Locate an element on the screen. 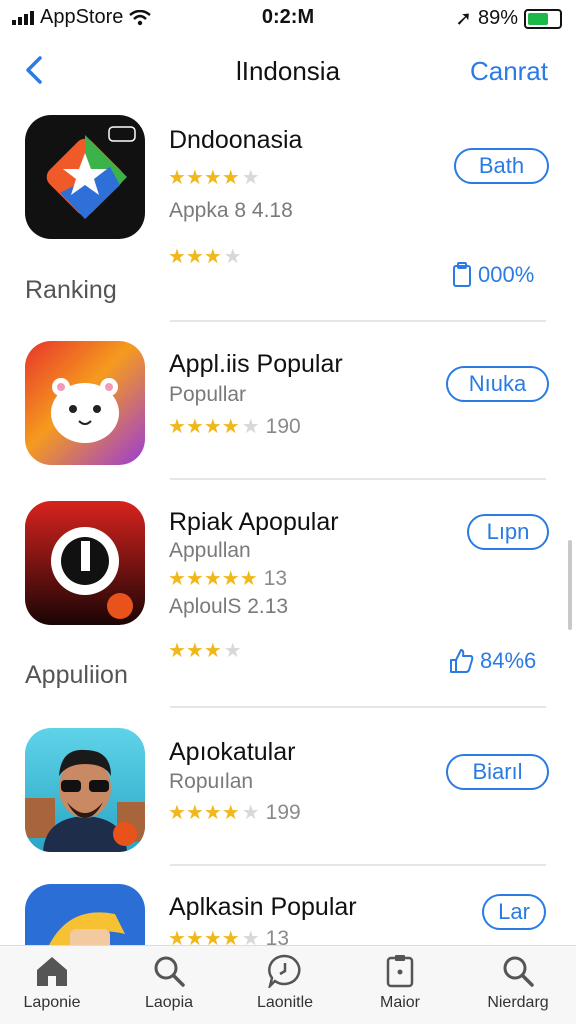 Image resolution: width=576 pixels, height=1024 pixels. scrollbar is located at coordinates (570, 585).